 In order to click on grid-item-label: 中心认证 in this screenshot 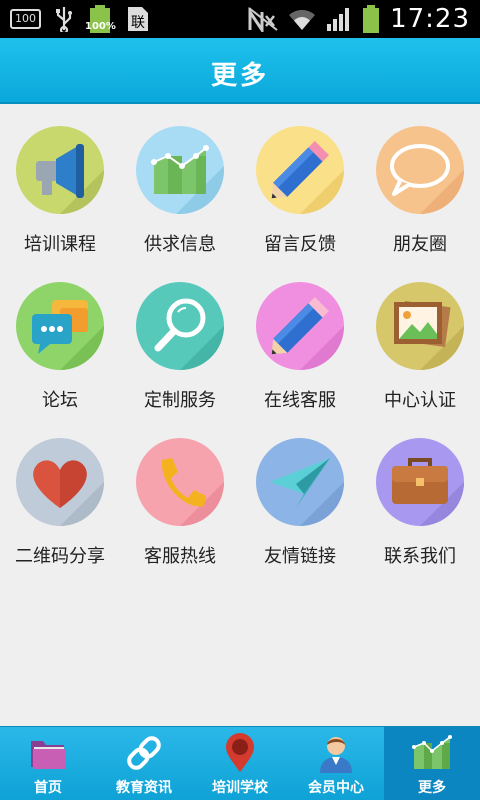, I will do `click(420, 400)`.